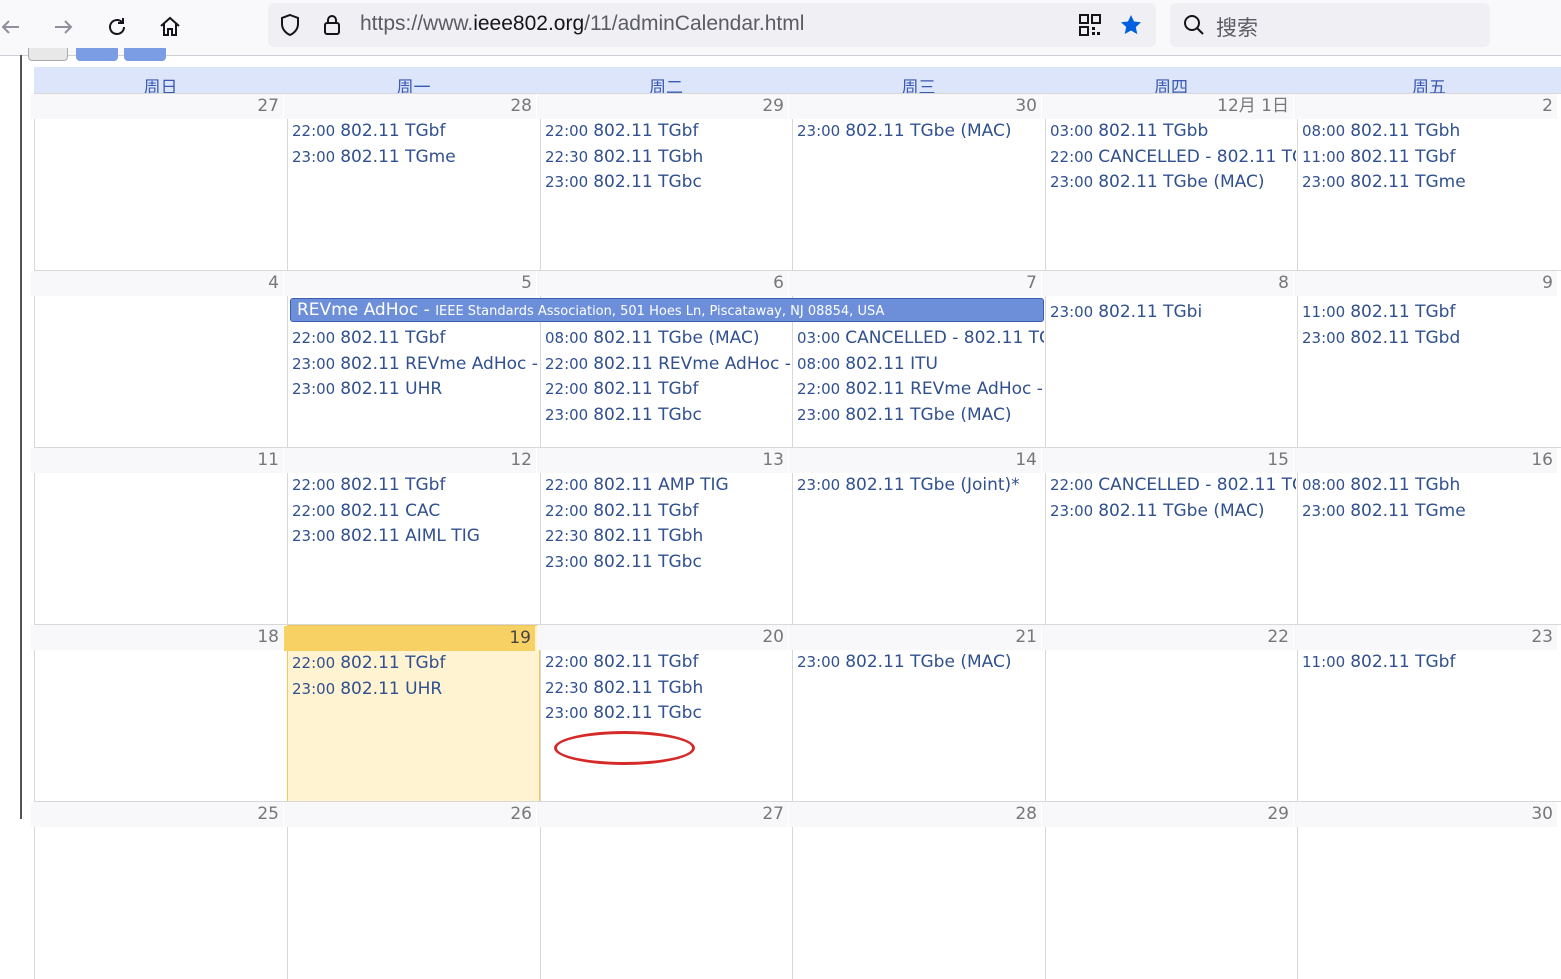  What do you see at coordinates (412, 713) in the screenshot?
I see `day-cell-today: 19 22:00 802.11 TGbf 23:00 802.11 UHR` at bounding box center [412, 713].